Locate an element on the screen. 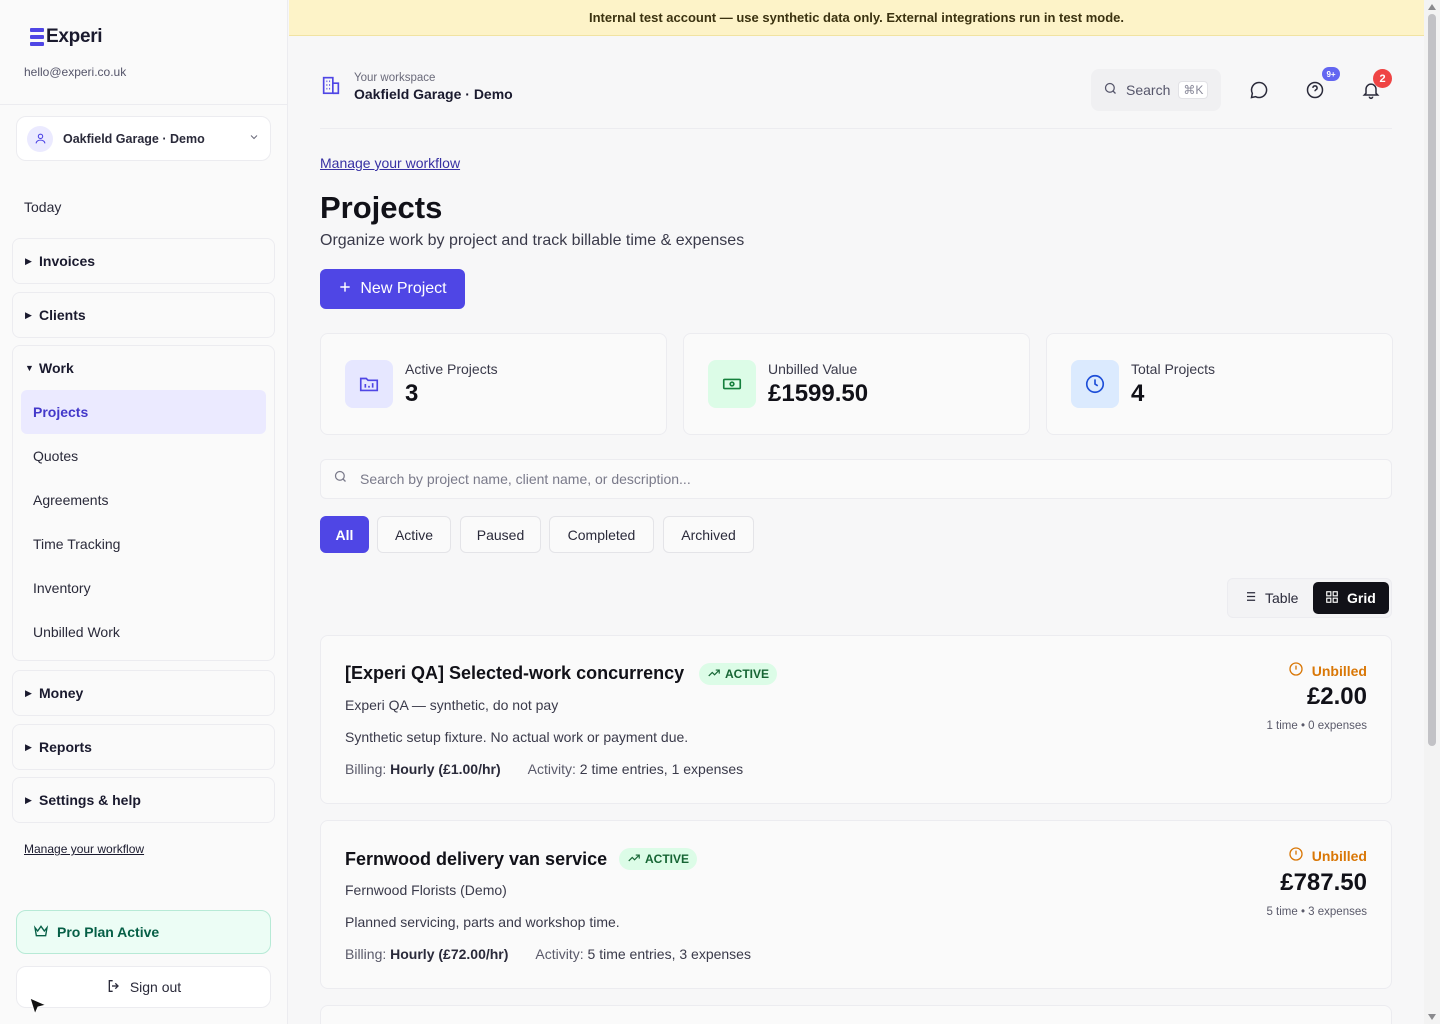 The height and width of the screenshot is (1024, 1440). sidebar-item-today: Today is located at coordinates (42, 207).